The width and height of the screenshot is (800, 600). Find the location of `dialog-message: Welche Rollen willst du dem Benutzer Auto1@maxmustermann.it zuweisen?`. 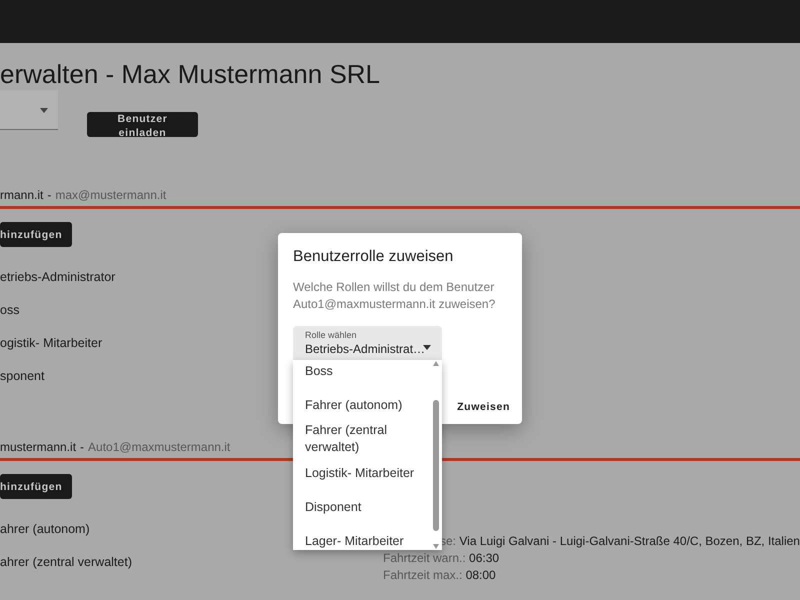

dialog-message: Welche Rollen willst du dem Benutzer Auto1@maxmustermann.it zuweisen? is located at coordinates (394, 295).